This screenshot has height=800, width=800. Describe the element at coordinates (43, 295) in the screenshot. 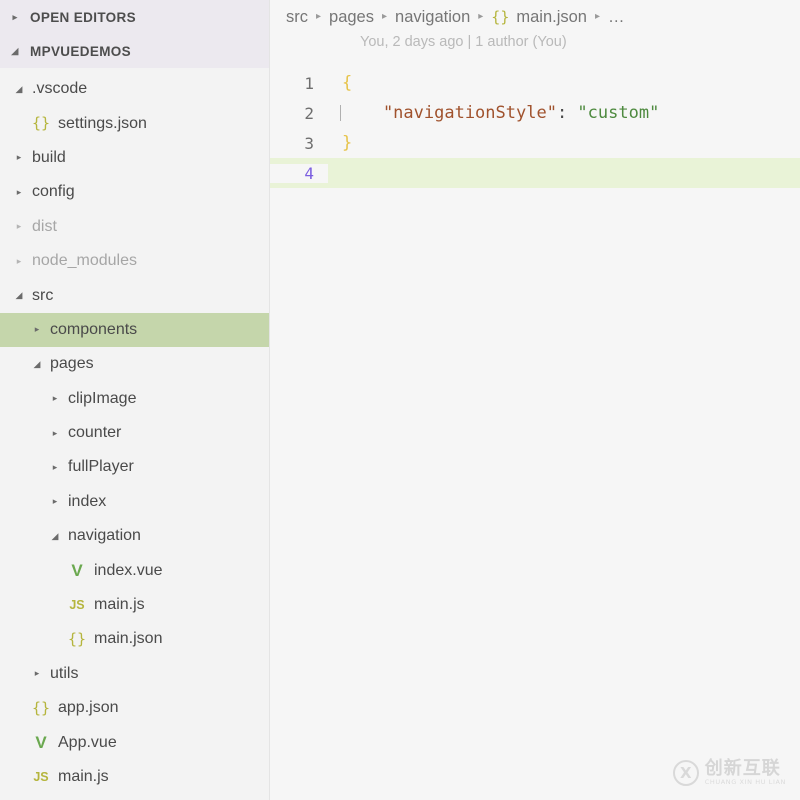

I see `tree-row-label: src` at that location.